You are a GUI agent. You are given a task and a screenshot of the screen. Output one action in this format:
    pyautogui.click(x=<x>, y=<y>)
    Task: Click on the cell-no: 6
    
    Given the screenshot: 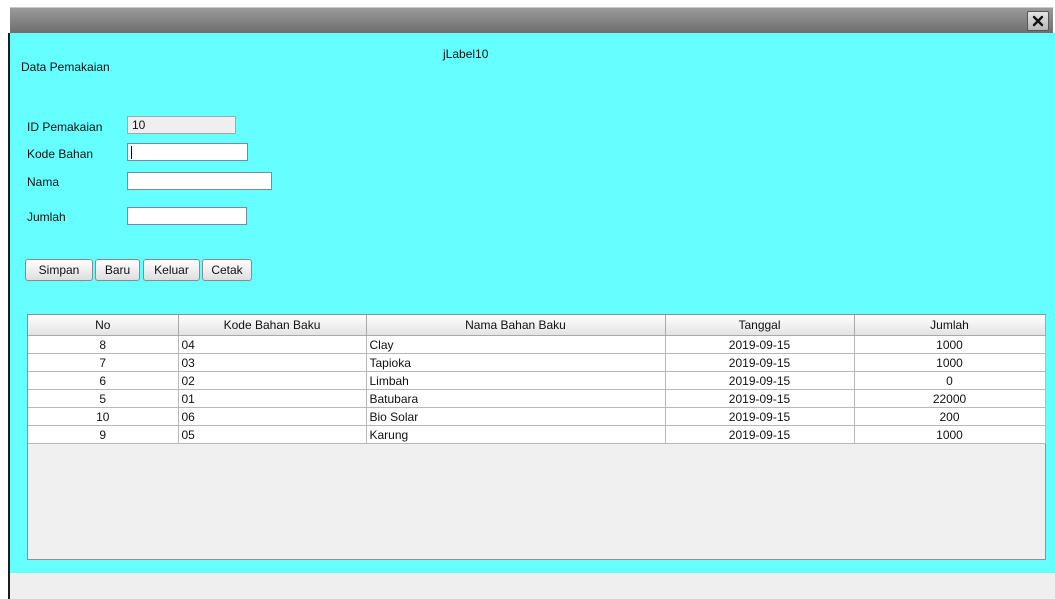 What is the action you would take?
    pyautogui.click(x=103, y=380)
    